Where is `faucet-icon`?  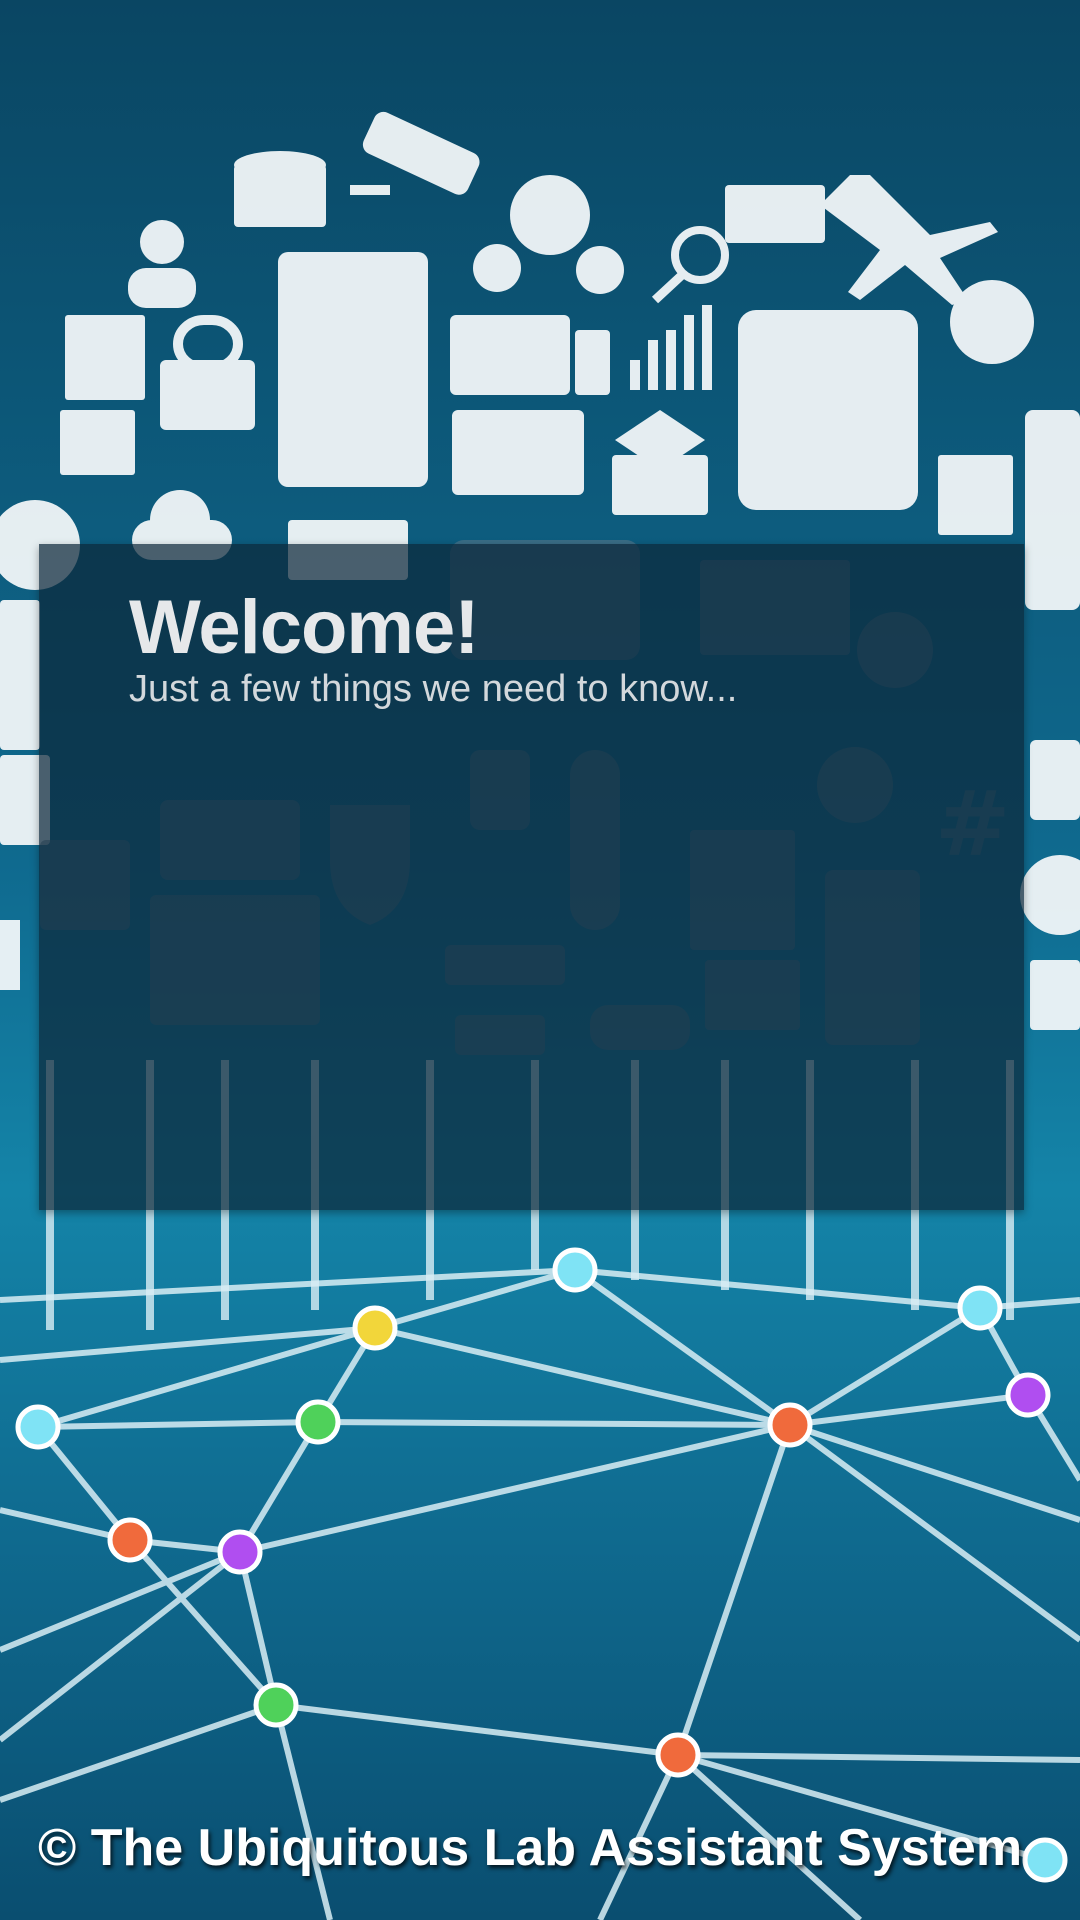 faucet-icon is located at coordinates (1055, 780).